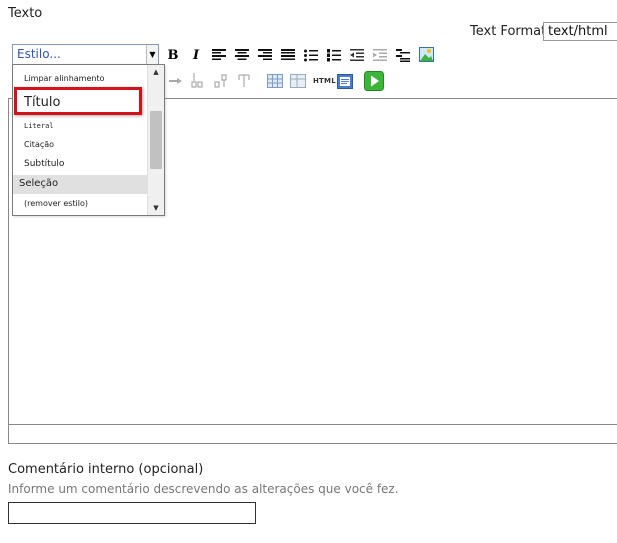  I want to click on align-justify-button, so click(288, 55).